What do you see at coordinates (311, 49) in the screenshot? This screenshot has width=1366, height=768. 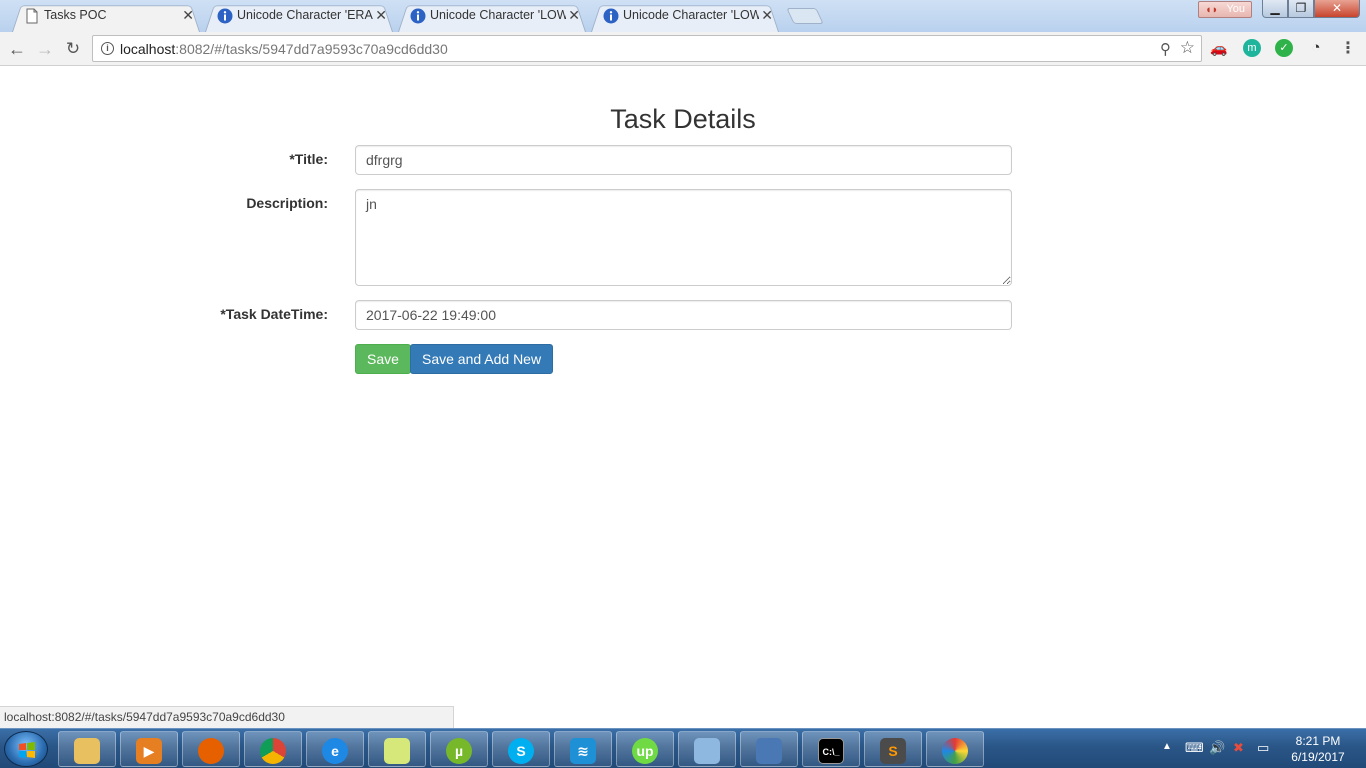 I see `url-path: :8082/#/tasks/5947dd7a9593c70a9cd6dd30` at bounding box center [311, 49].